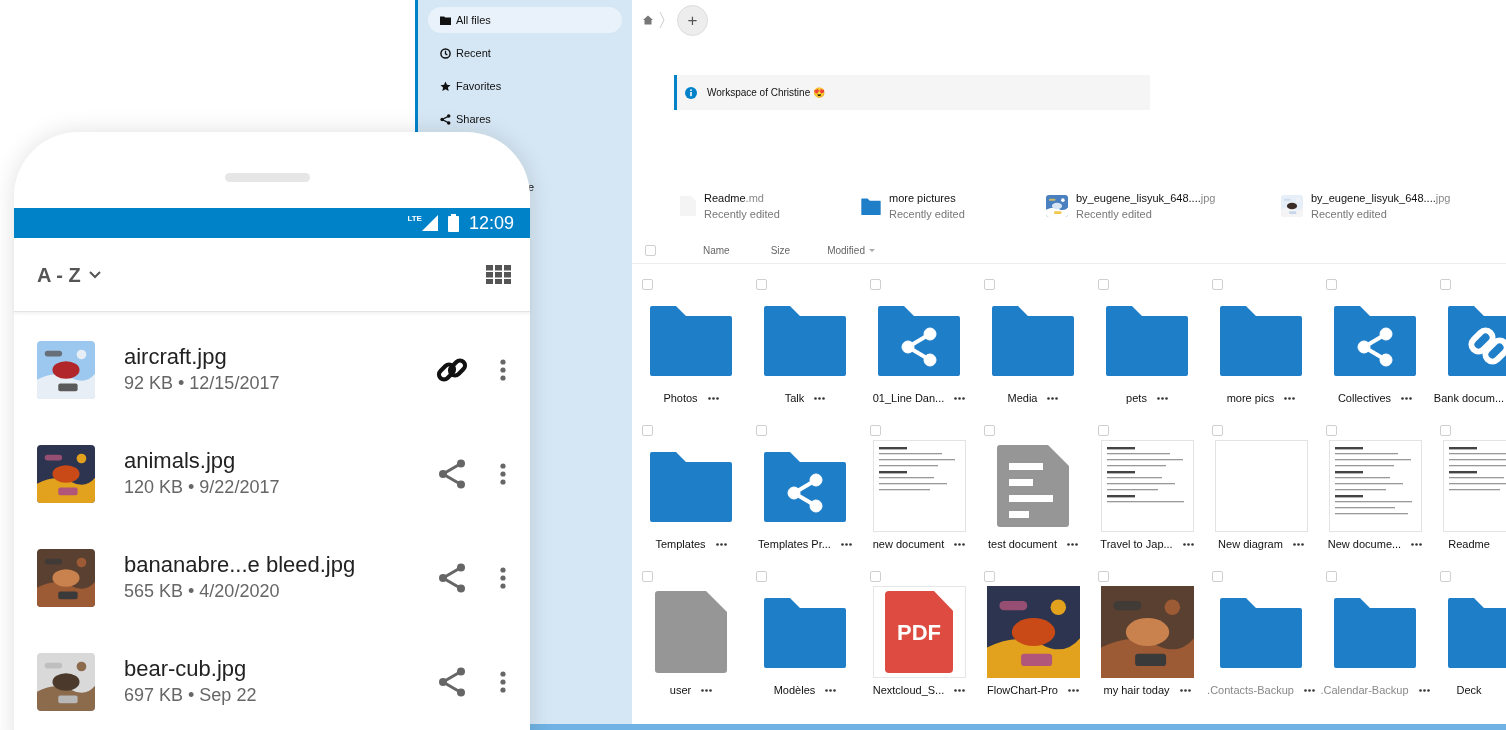  I want to click on recent-file-name: Readme.md, so click(742, 198).